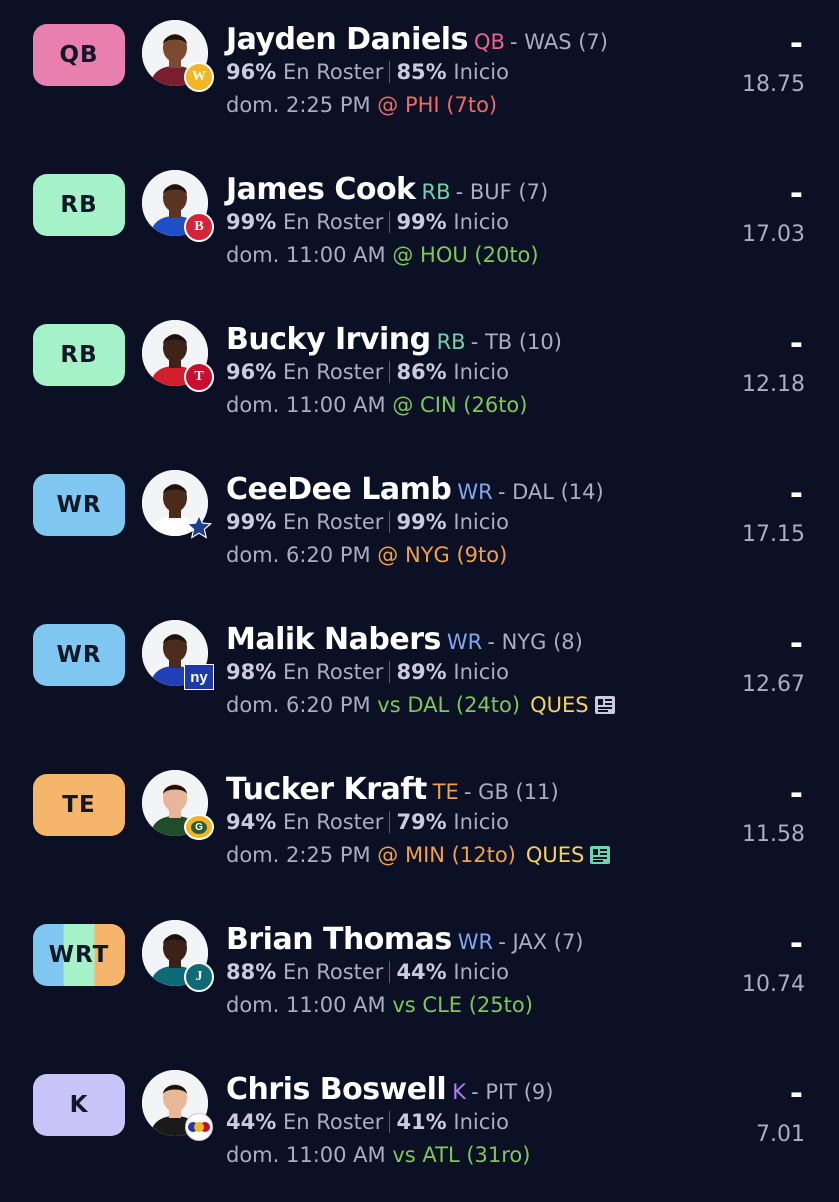 This screenshot has width=839, height=1202. What do you see at coordinates (421, 1122) in the screenshot?
I see `start-percent: 41%` at bounding box center [421, 1122].